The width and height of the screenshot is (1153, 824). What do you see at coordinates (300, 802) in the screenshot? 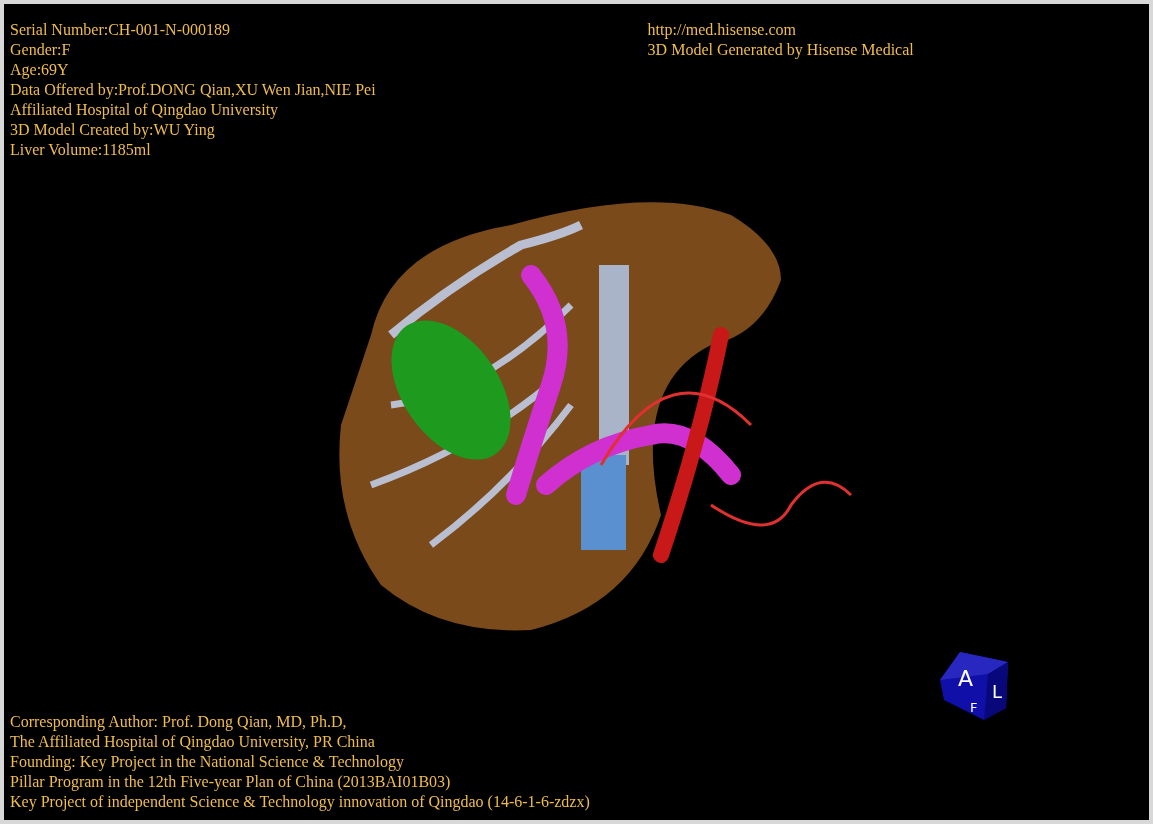
I see `info-text: Key Project of independent Science & Technology innovation of Qingdao (14-6-1-6-zdzx)` at bounding box center [300, 802].